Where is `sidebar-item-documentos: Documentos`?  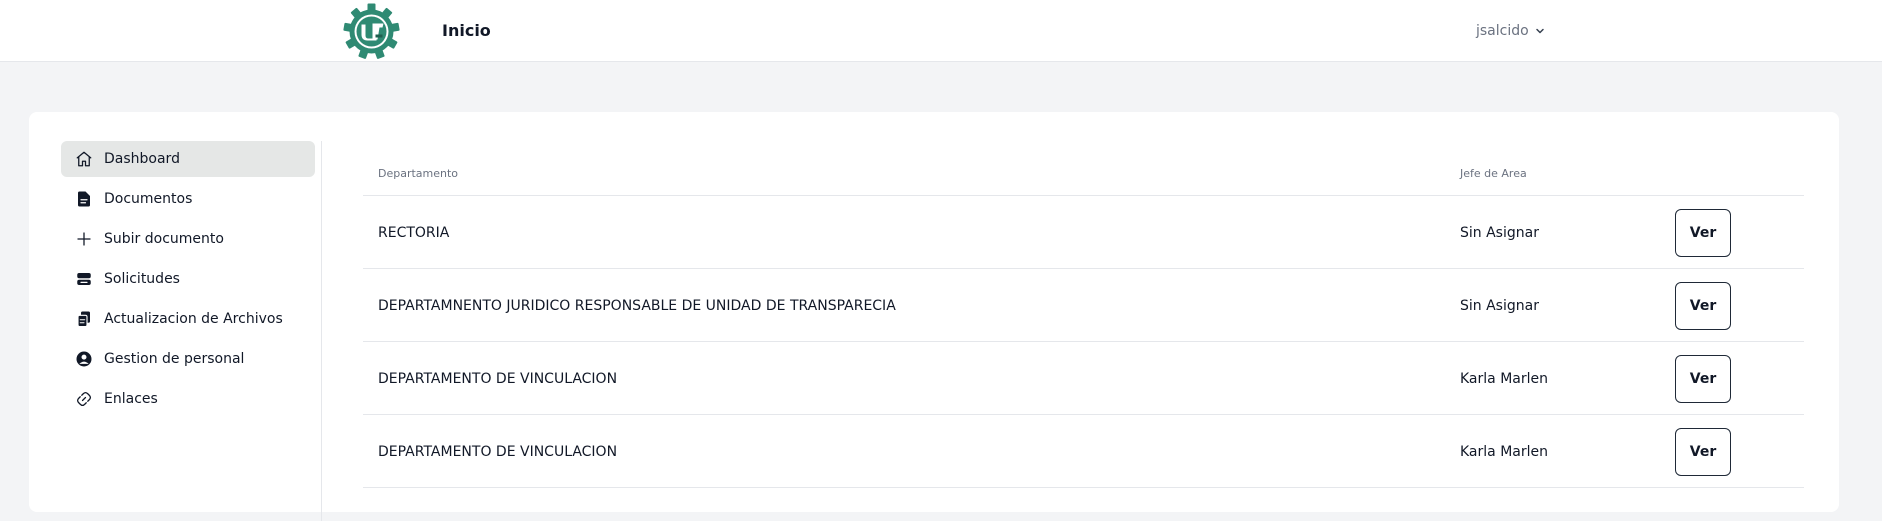
sidebar-item-documentos: Documentos is located at coordinates (188, 199).